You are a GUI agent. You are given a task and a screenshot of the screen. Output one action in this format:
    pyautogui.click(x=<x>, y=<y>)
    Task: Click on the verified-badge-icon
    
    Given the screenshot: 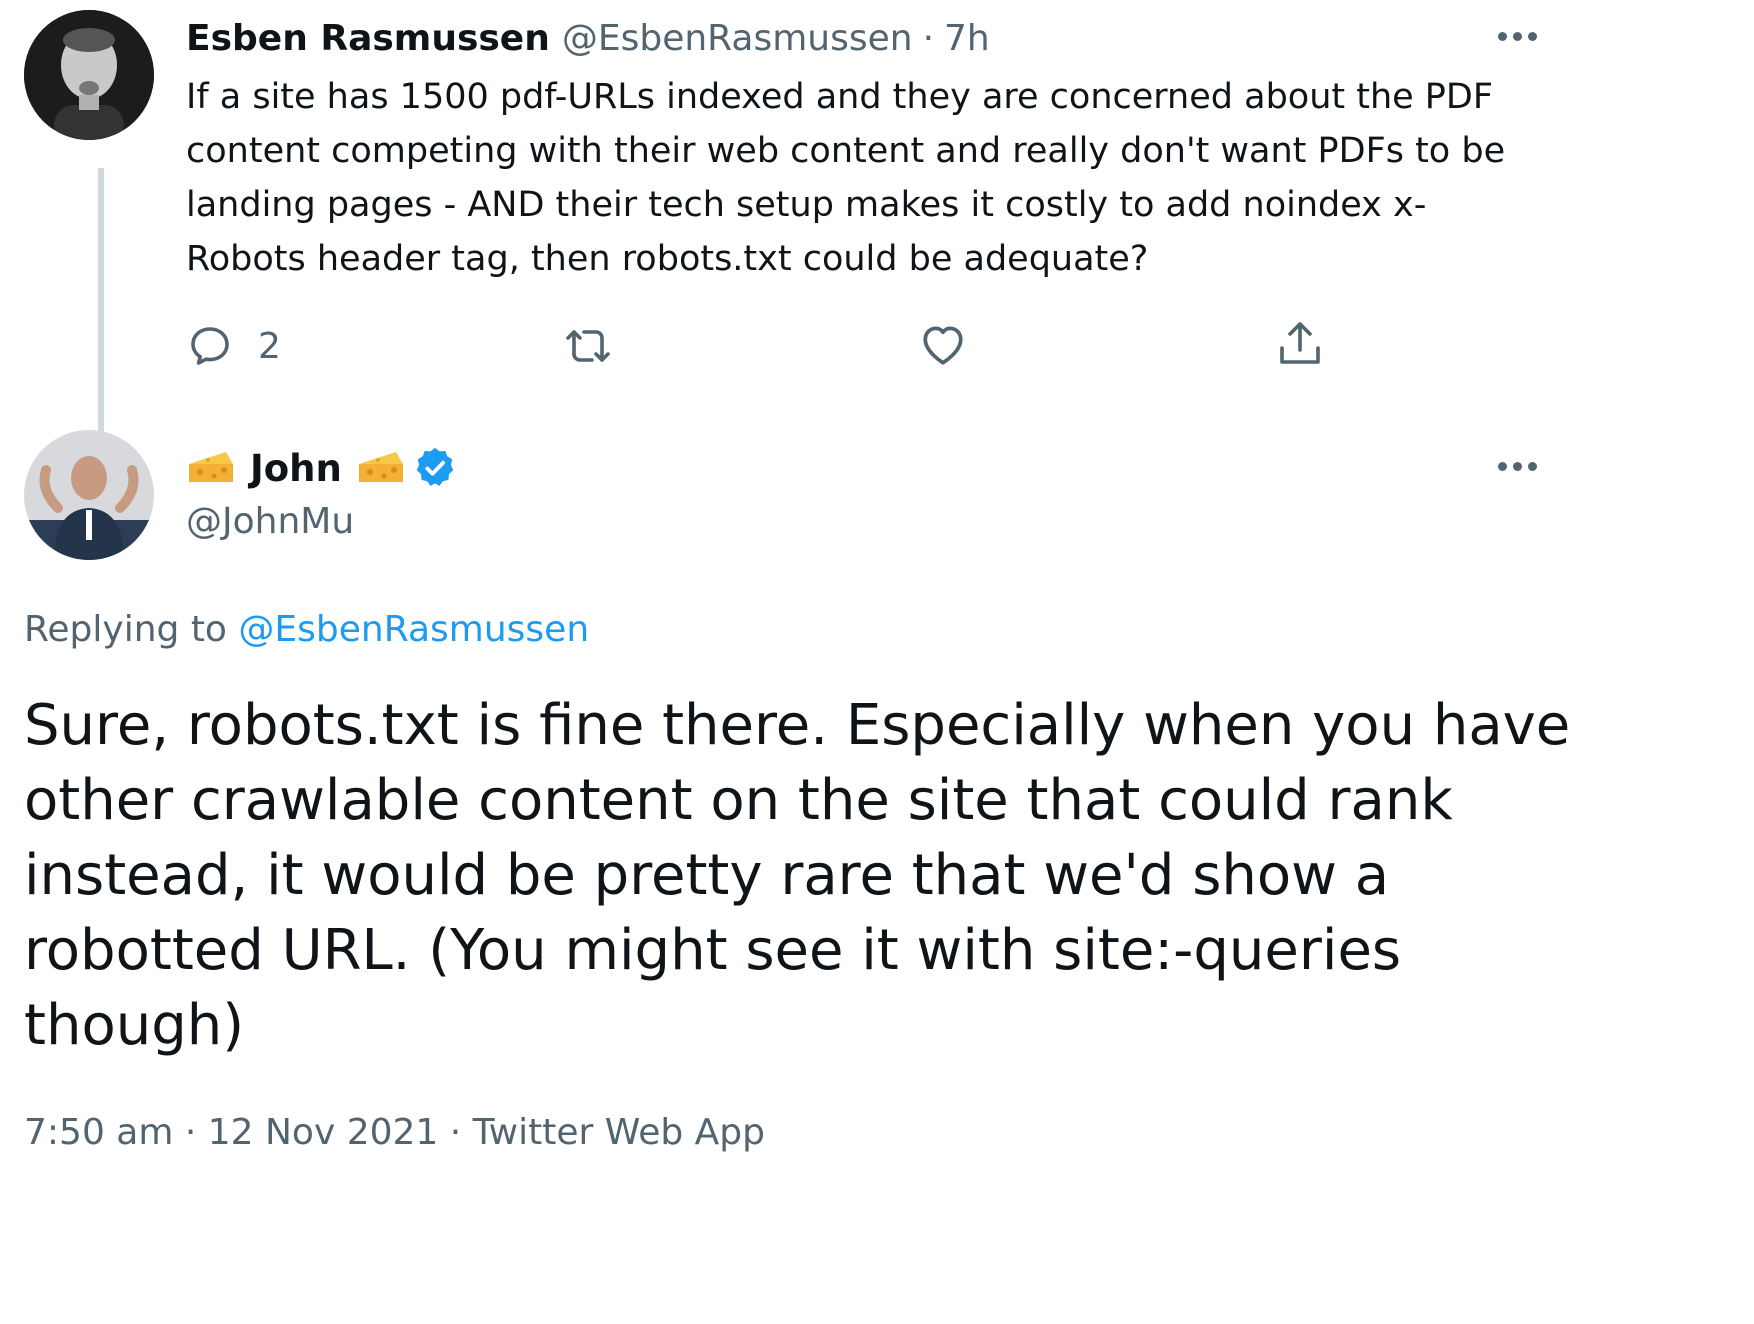 What is the action you would take?
    pyautogui.click(x=435, y=468)
    